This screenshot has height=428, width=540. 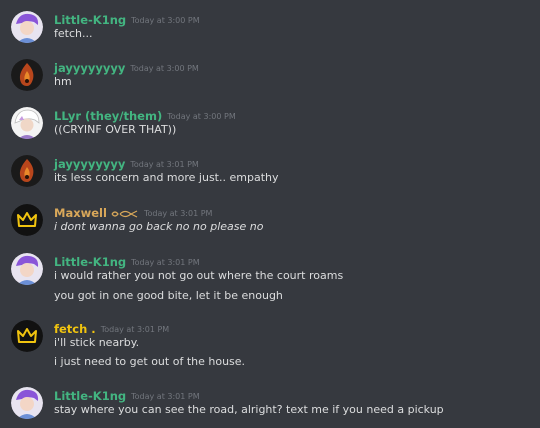 What do you see at coordinates (97, 342) in the screenshot?
I see `message-text: i'll stick nearby.` at bounding box center [97, 342].